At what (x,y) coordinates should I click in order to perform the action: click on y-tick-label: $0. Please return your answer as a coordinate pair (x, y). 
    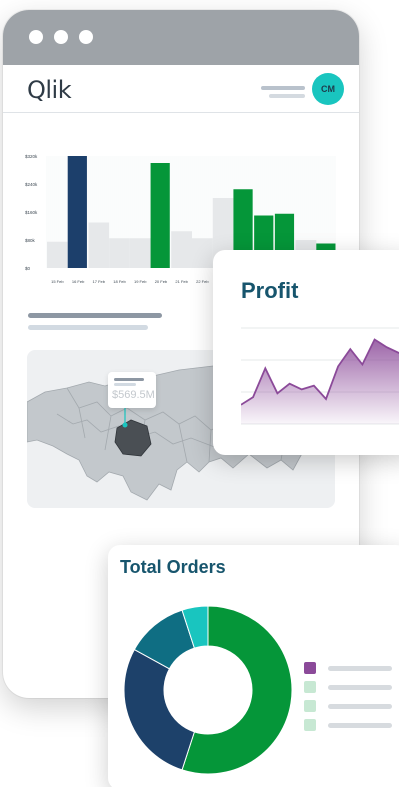
    Looking at the image, I should click on (28, 268).